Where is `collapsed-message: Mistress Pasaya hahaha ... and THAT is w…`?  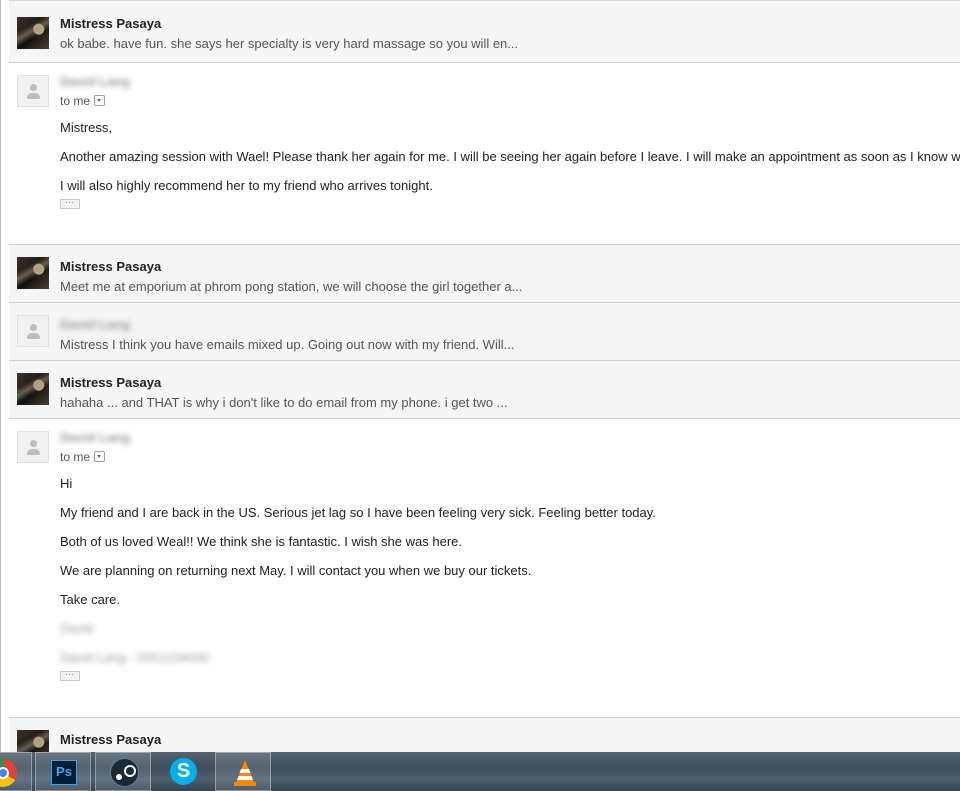 collapsed-message: Mistress Pasaya hahaha ... and THAT is w… is located at coordinates (484, 389).